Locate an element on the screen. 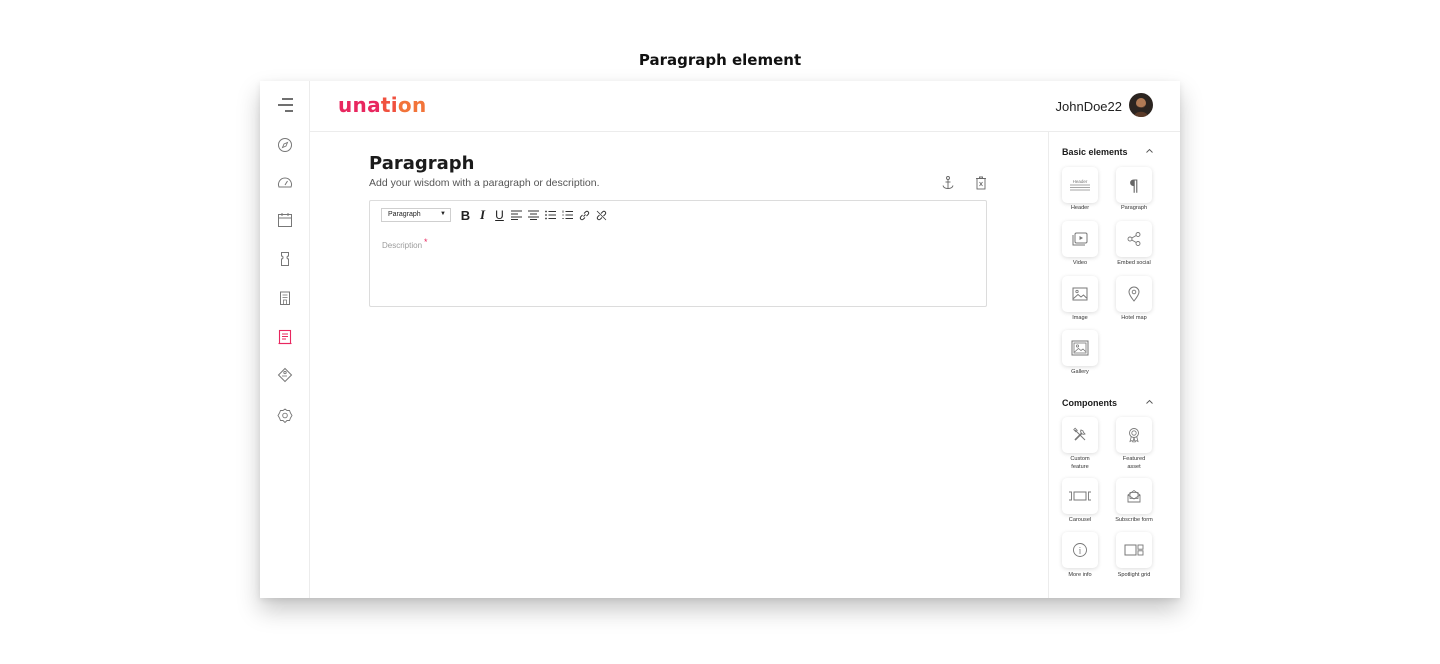 This screenshot has width=1440, height=664. top-bar: unation JohnDoe22 is located at coordinates (745, 106).